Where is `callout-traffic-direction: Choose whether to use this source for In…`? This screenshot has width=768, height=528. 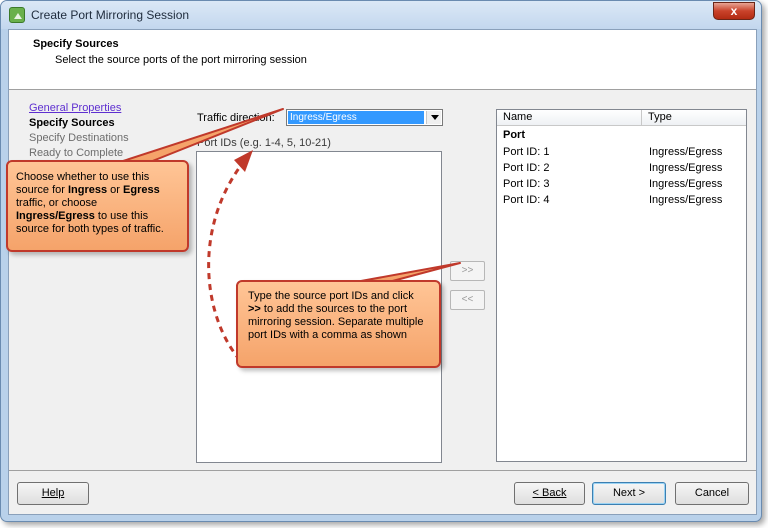
callout-traffic-direction: Choose whether to use this source for In… is located at coordinates (97, 206).